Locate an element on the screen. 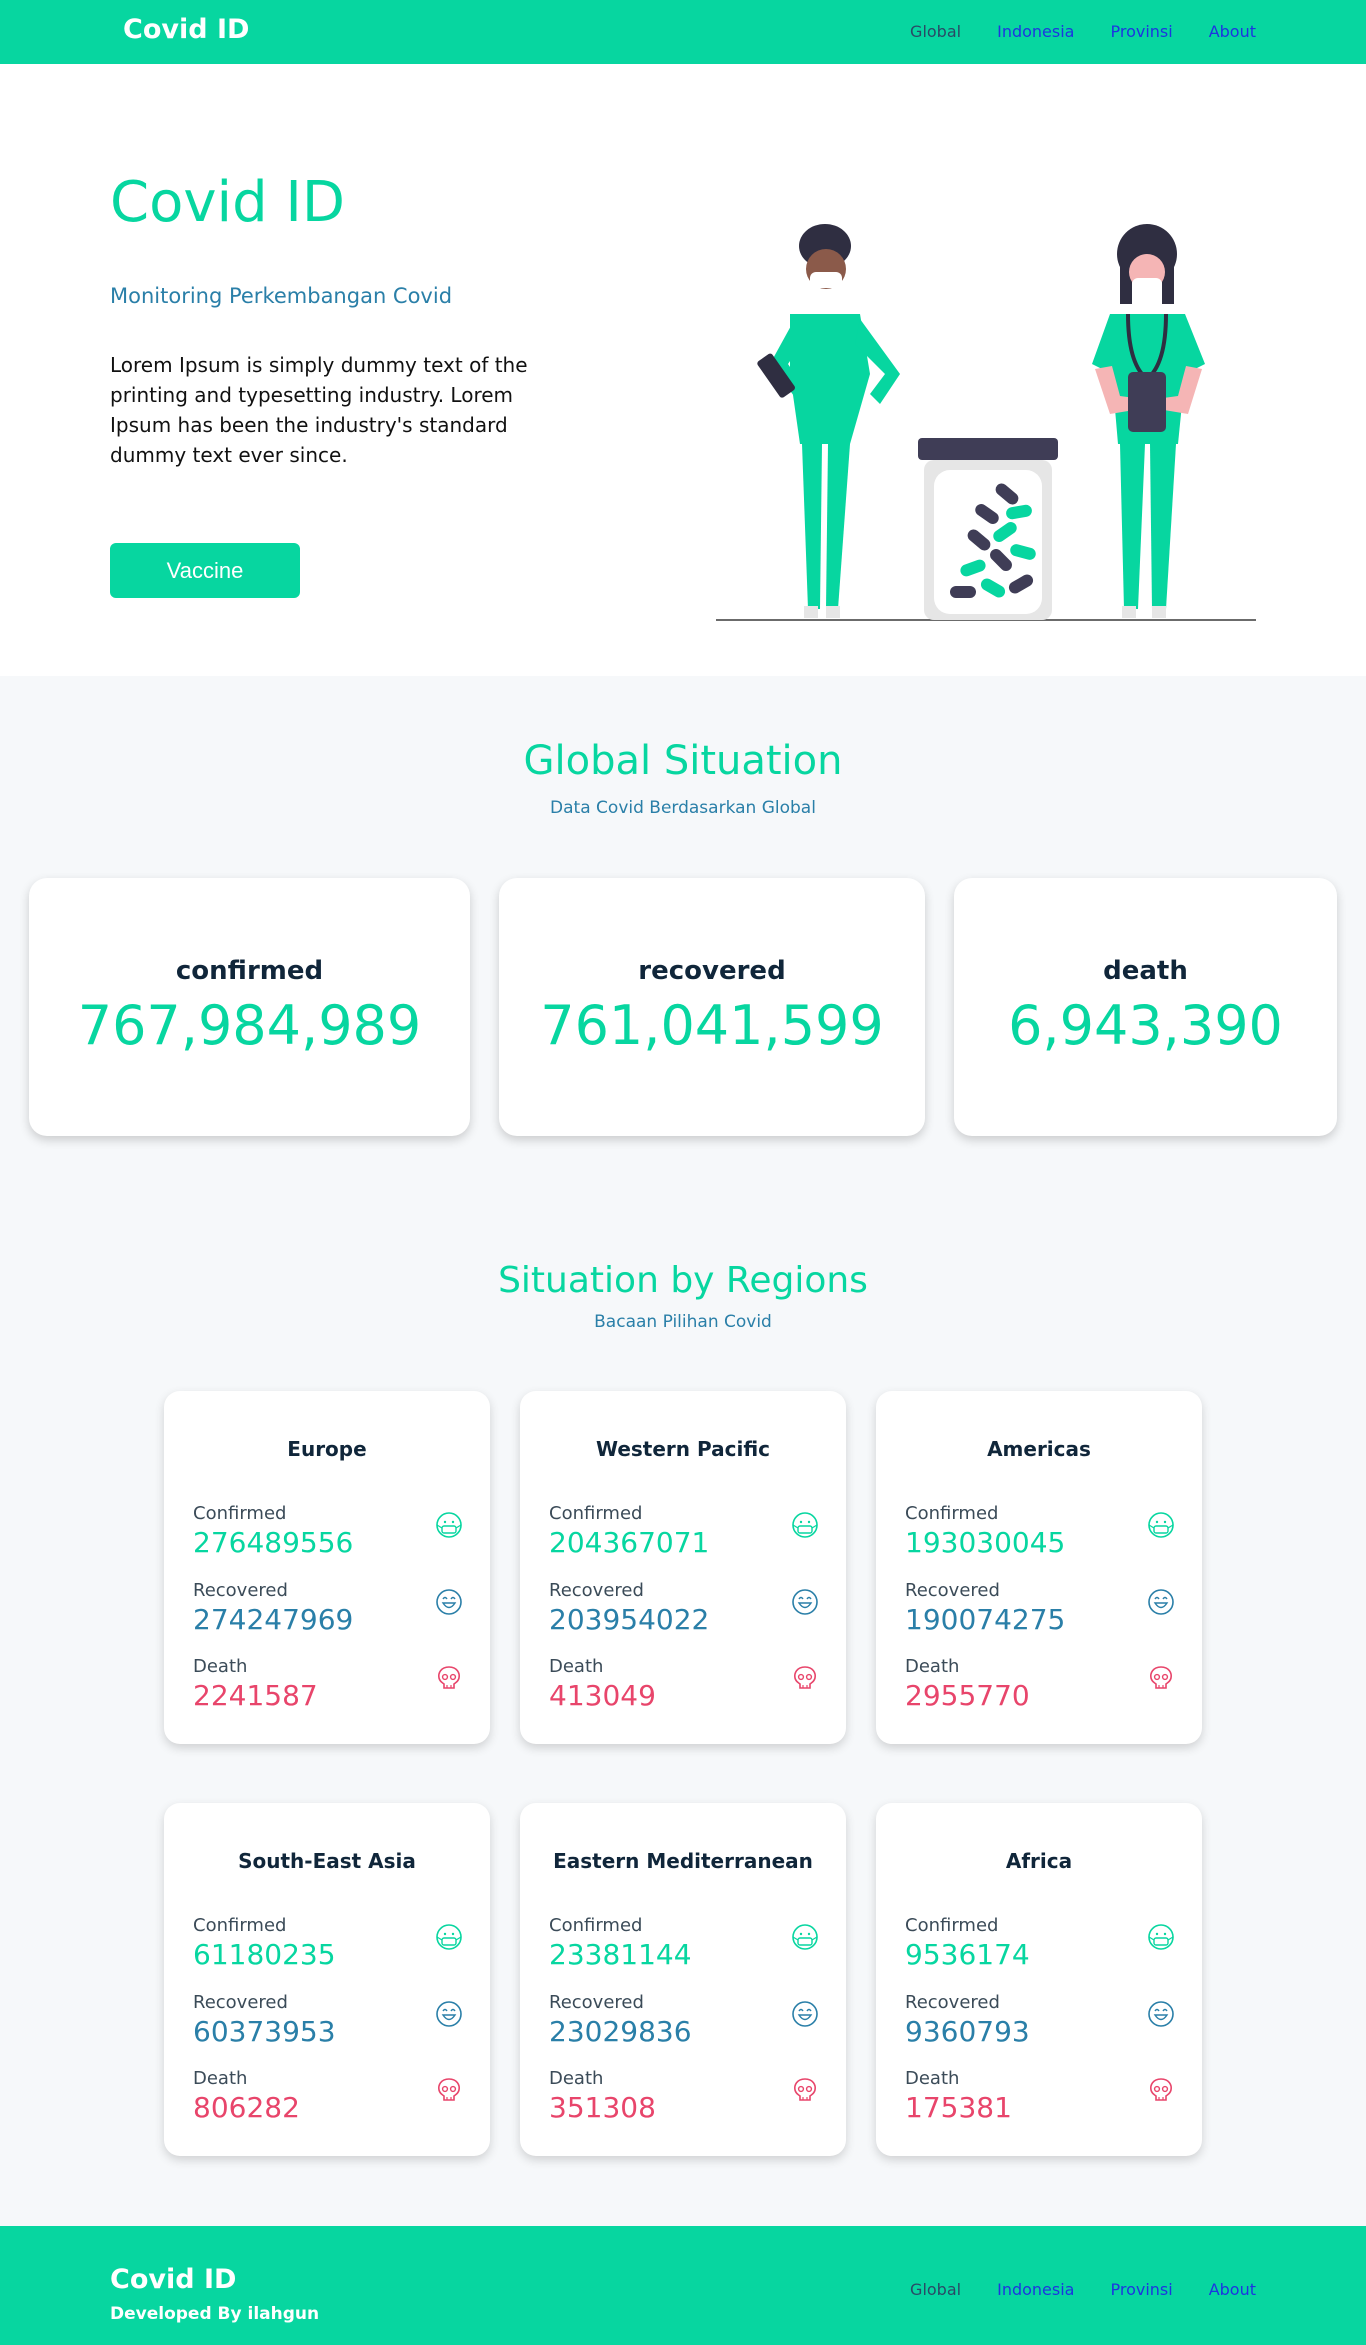 This screenshot has height=2345, width=1366. global-section-title: Global Situation is located at coordinates (683, 761).